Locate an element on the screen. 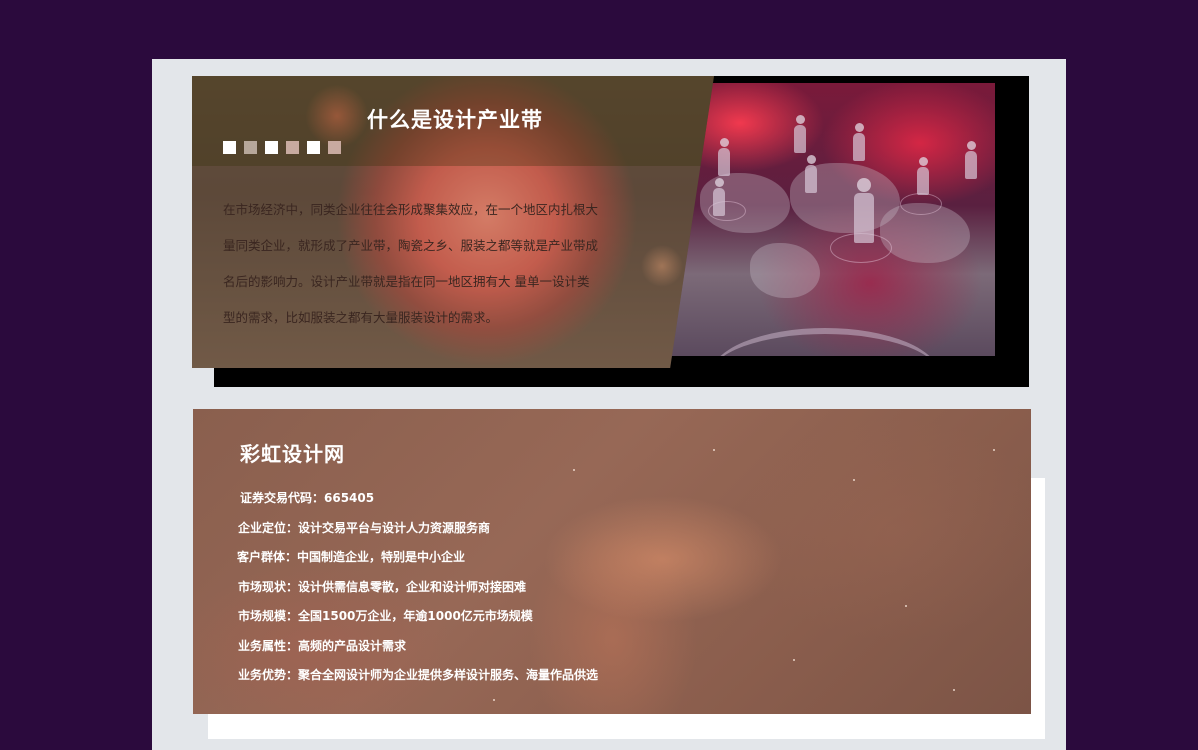 The width and height of the screenshot is (1198, 750). info-line: 企业定位：设计交易平台与设计人力资源服务商 is located at coordinates (364, 527).